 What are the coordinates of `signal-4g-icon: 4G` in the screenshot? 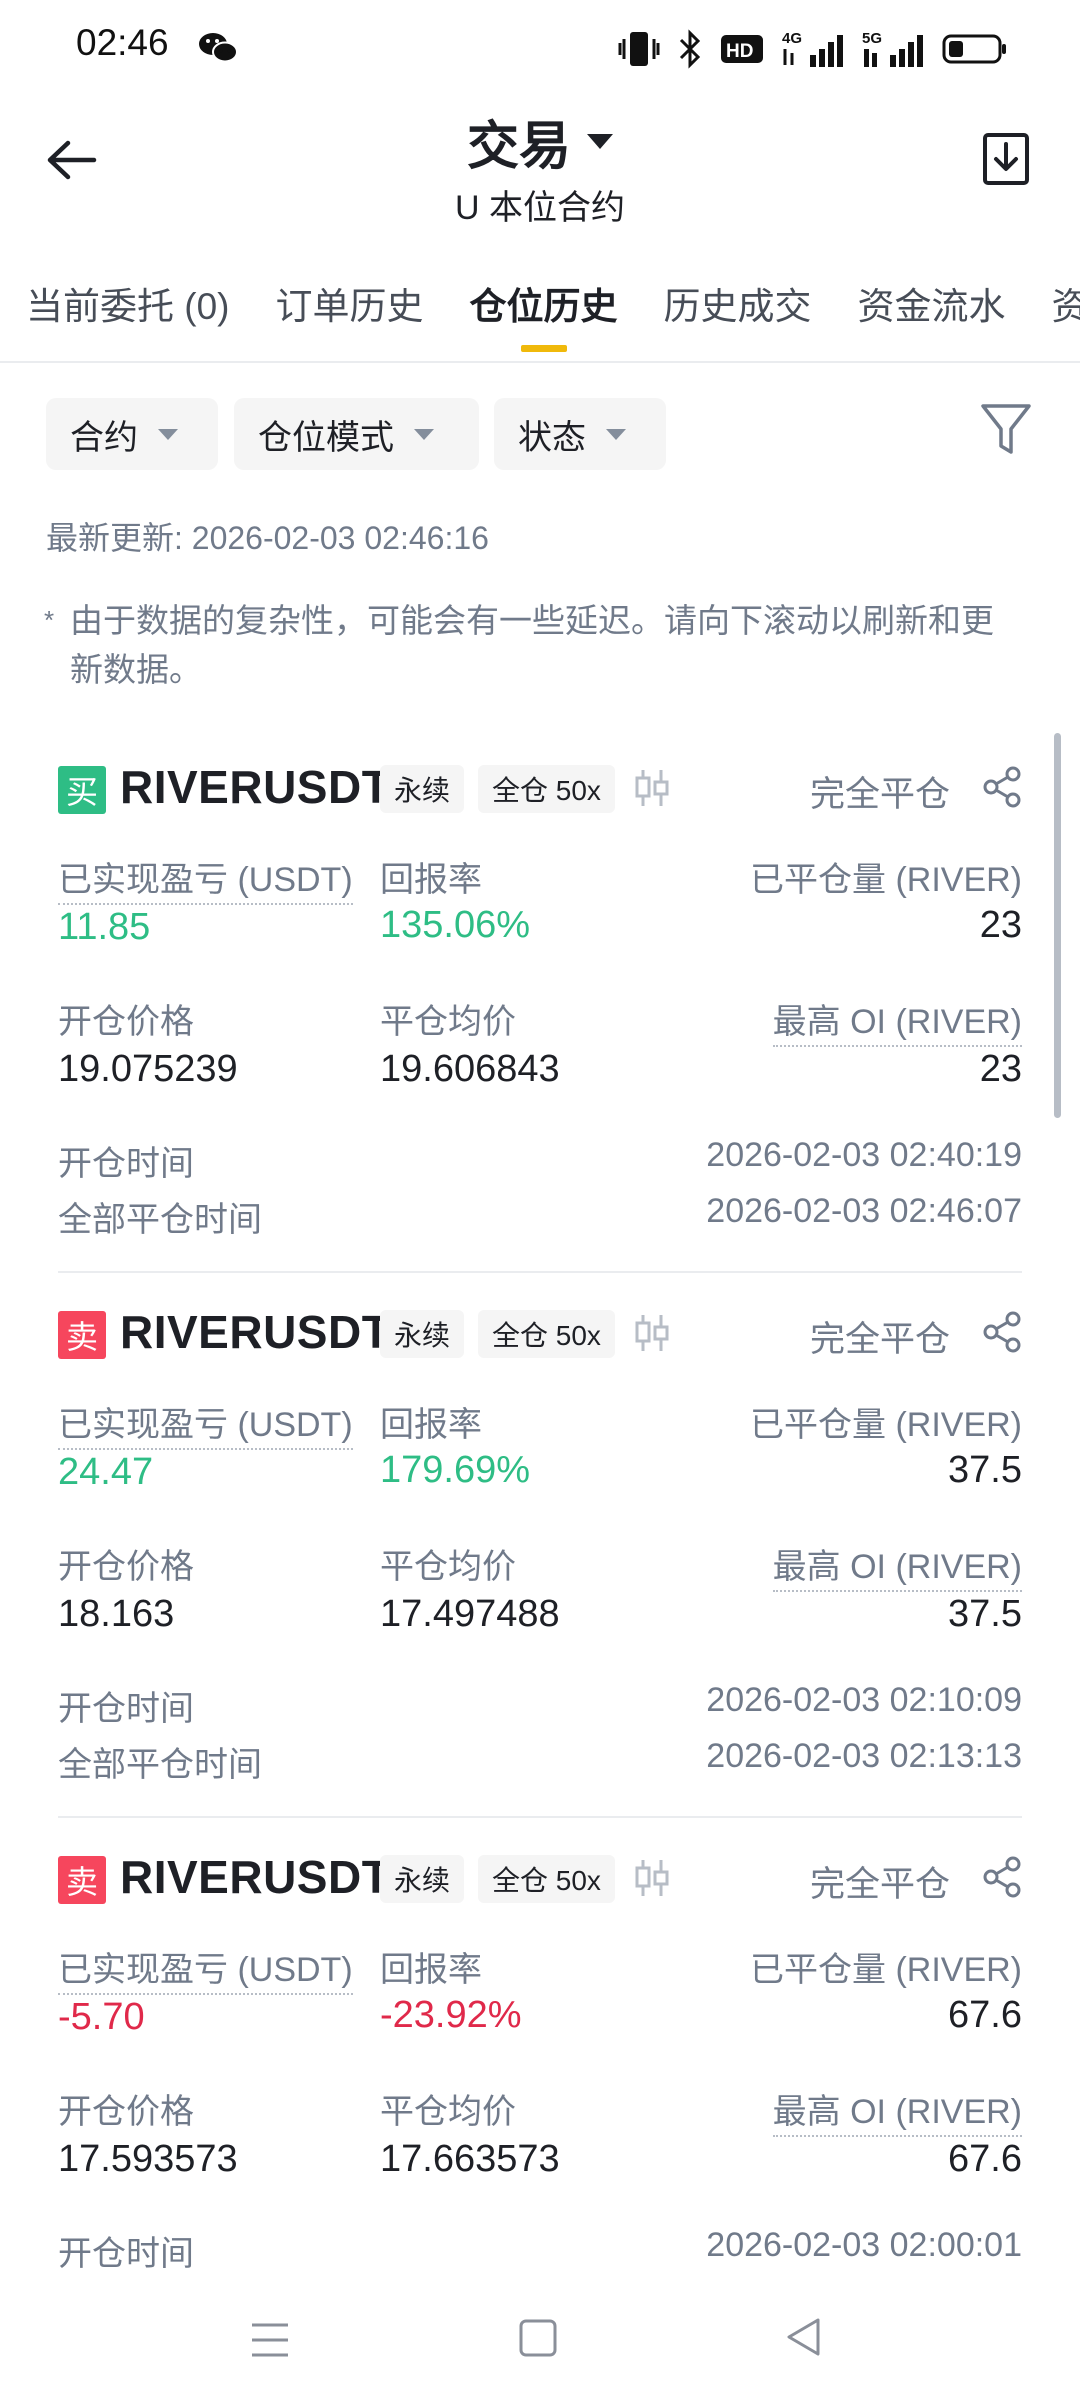 It's located at (812, 48).